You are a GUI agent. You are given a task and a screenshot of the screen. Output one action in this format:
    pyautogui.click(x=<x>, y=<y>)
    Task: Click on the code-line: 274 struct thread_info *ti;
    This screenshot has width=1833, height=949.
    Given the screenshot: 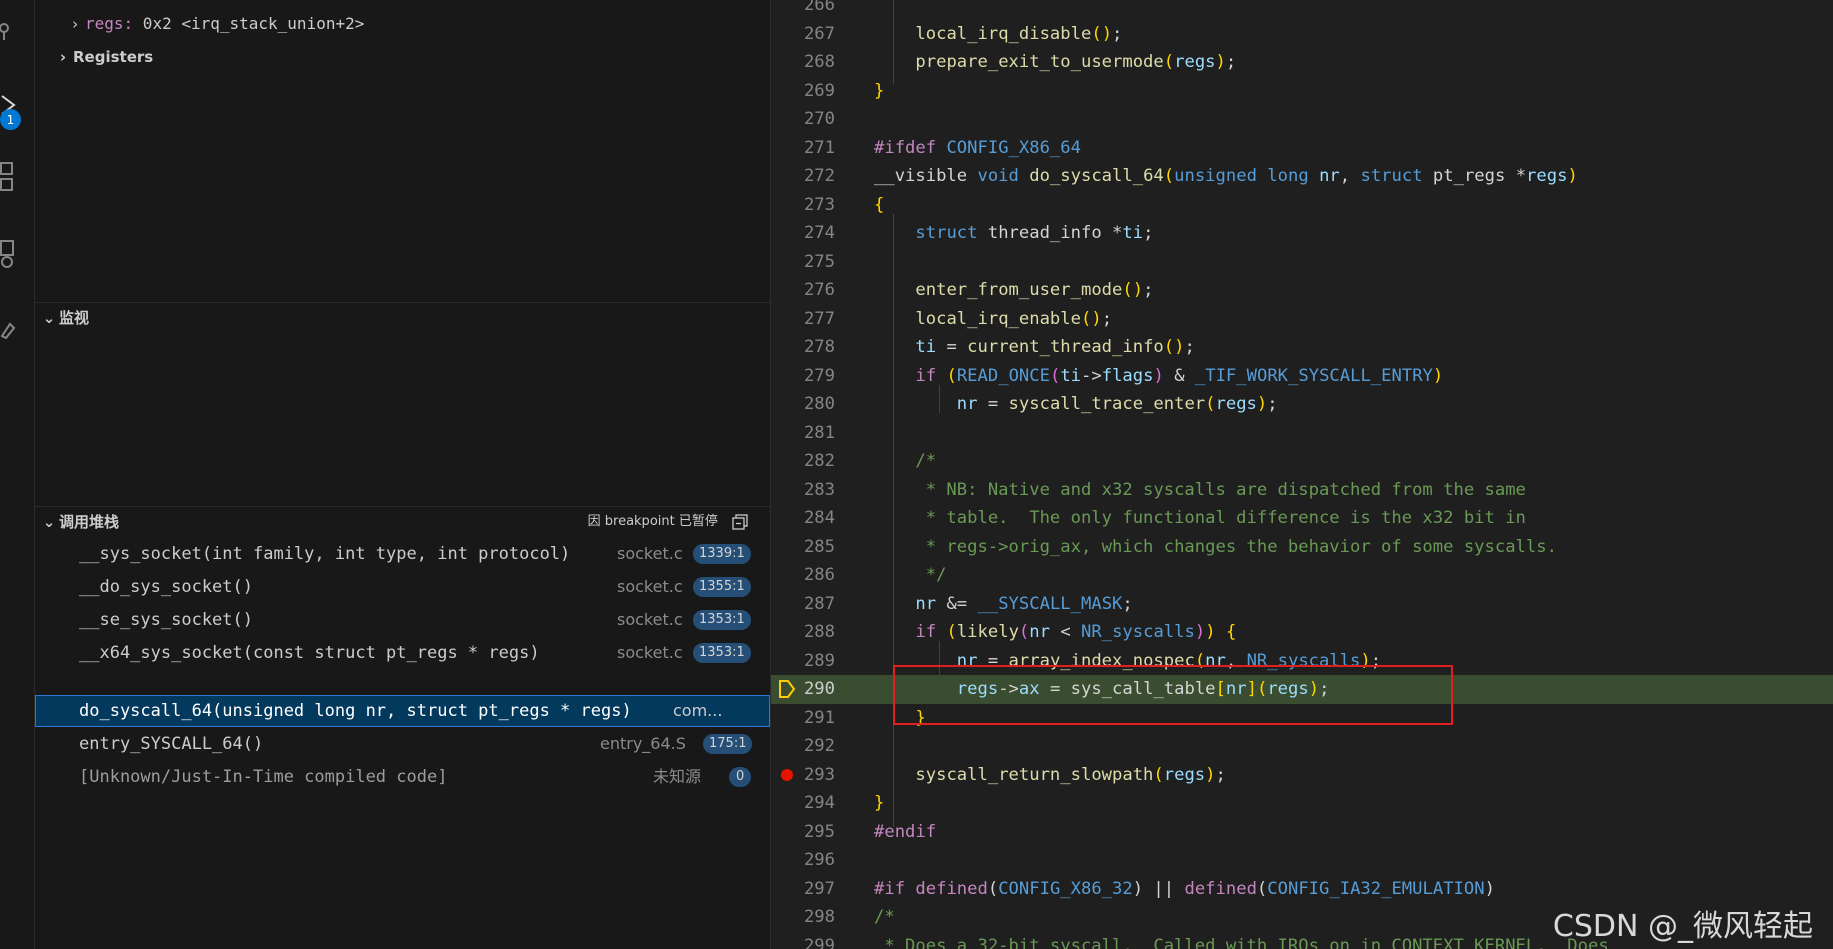 What is the action you would take?
    pyautogui.click(x=1302, y=233)
    